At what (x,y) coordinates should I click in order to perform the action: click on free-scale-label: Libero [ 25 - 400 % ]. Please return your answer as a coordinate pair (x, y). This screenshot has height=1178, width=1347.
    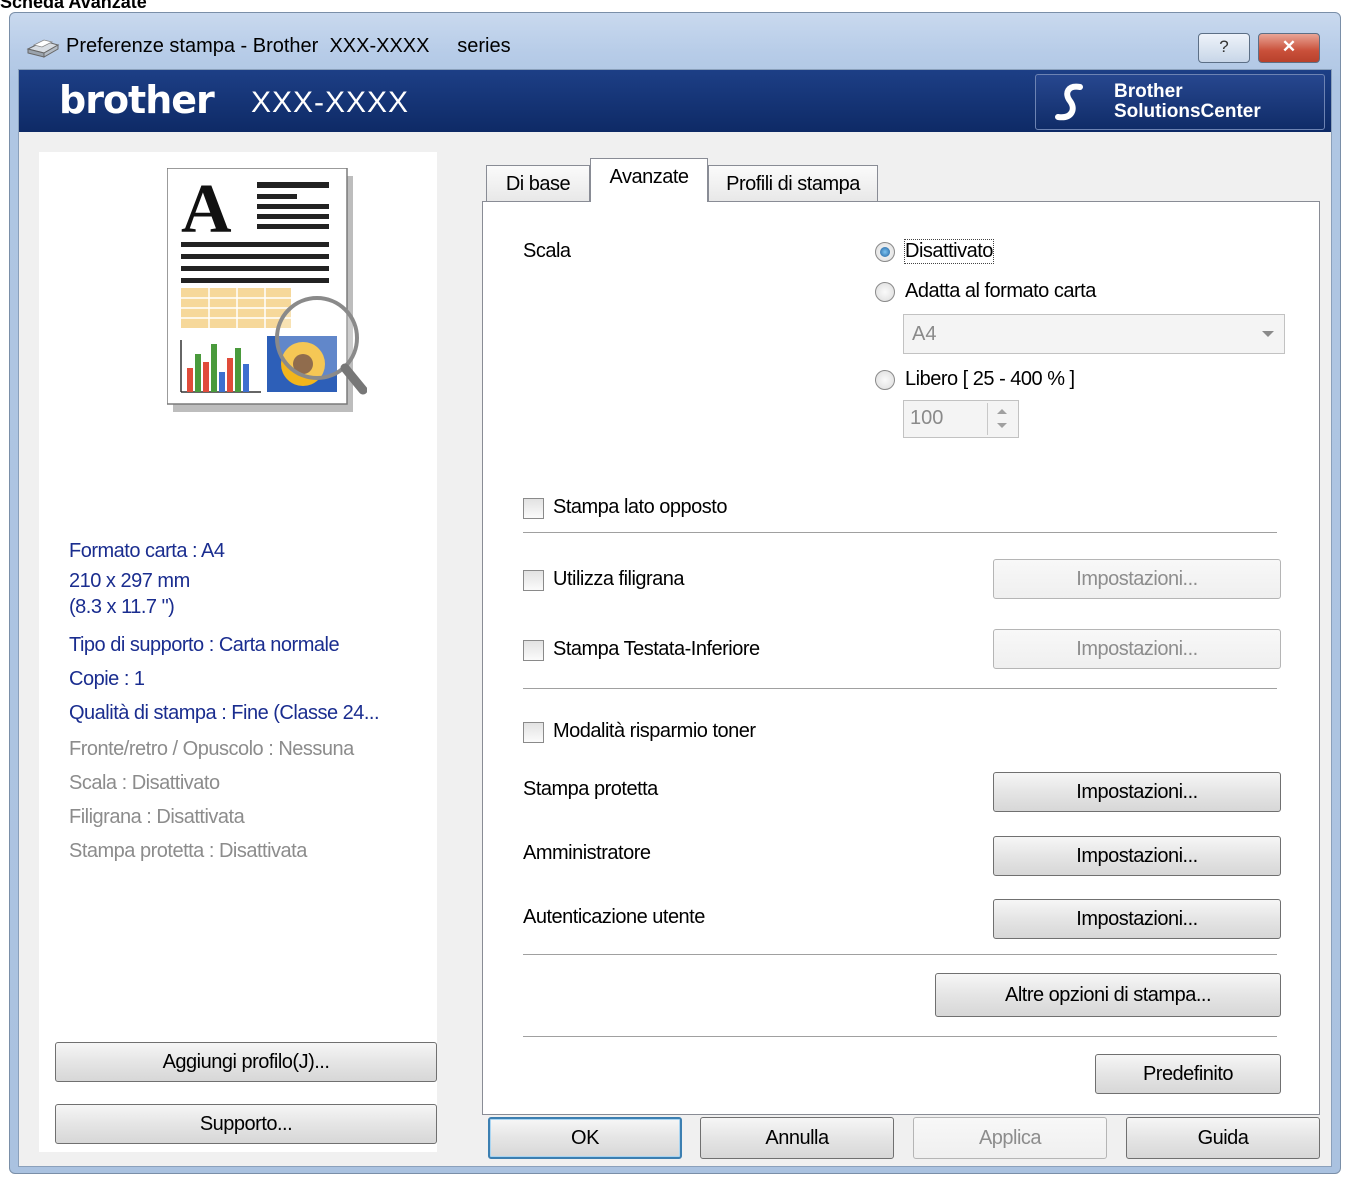
    Looking at the image, I should click on (990, 379).